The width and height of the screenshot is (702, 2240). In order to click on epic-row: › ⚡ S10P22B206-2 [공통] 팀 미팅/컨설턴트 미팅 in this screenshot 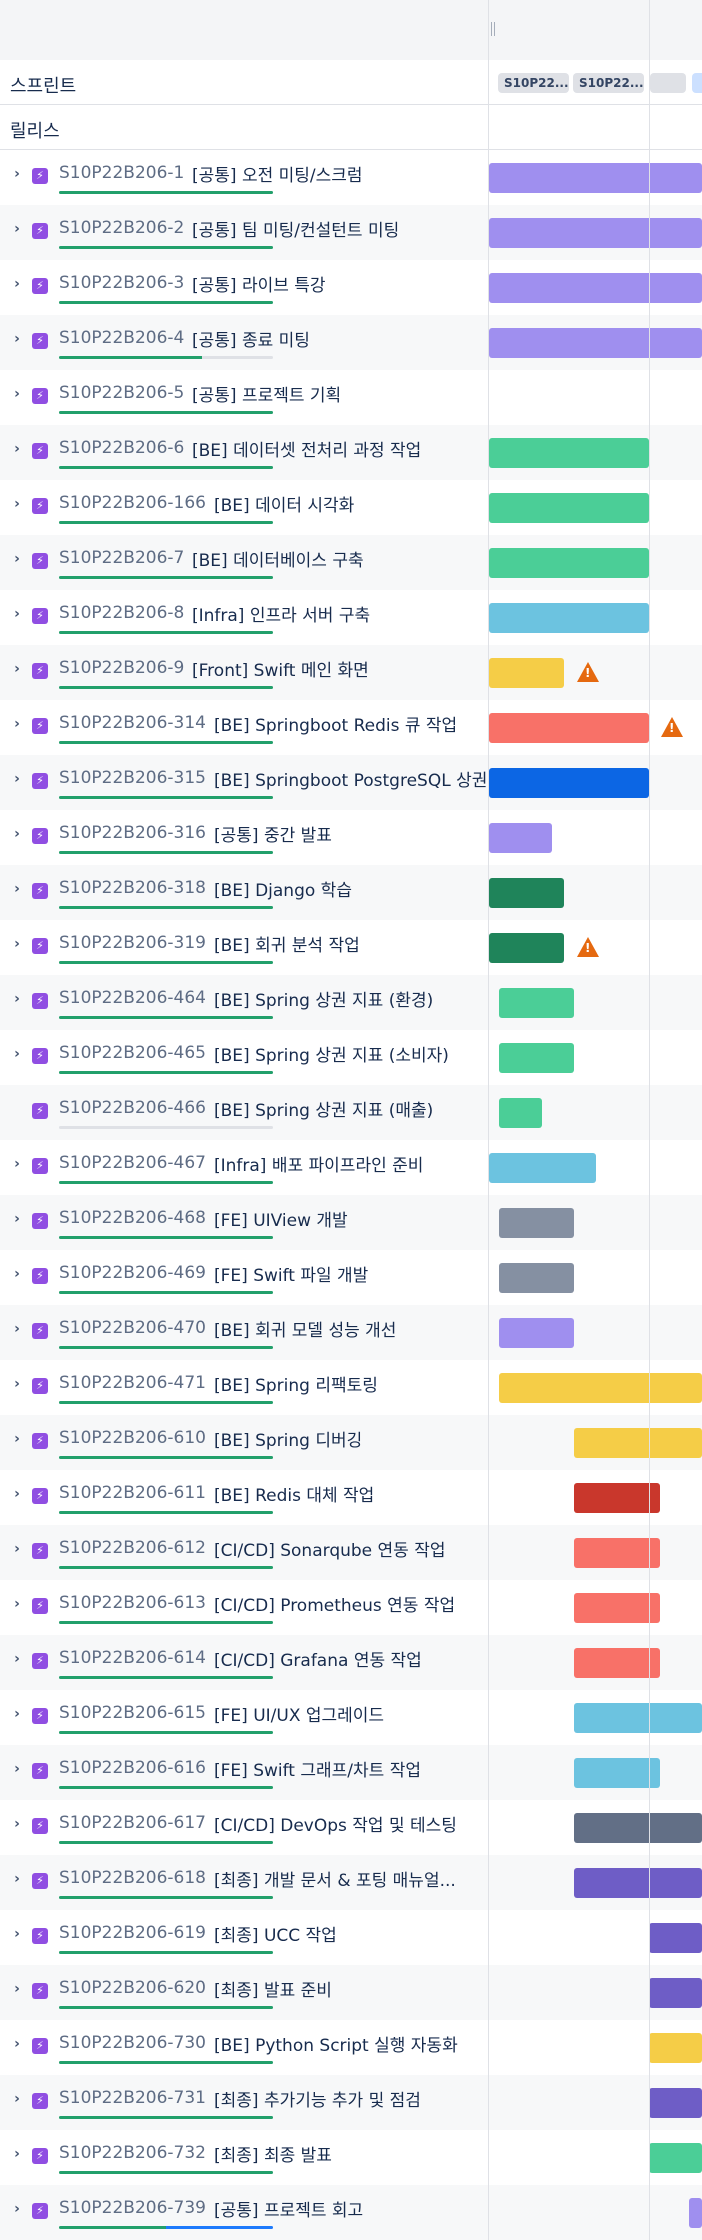, I will do `click(244, 232)`.